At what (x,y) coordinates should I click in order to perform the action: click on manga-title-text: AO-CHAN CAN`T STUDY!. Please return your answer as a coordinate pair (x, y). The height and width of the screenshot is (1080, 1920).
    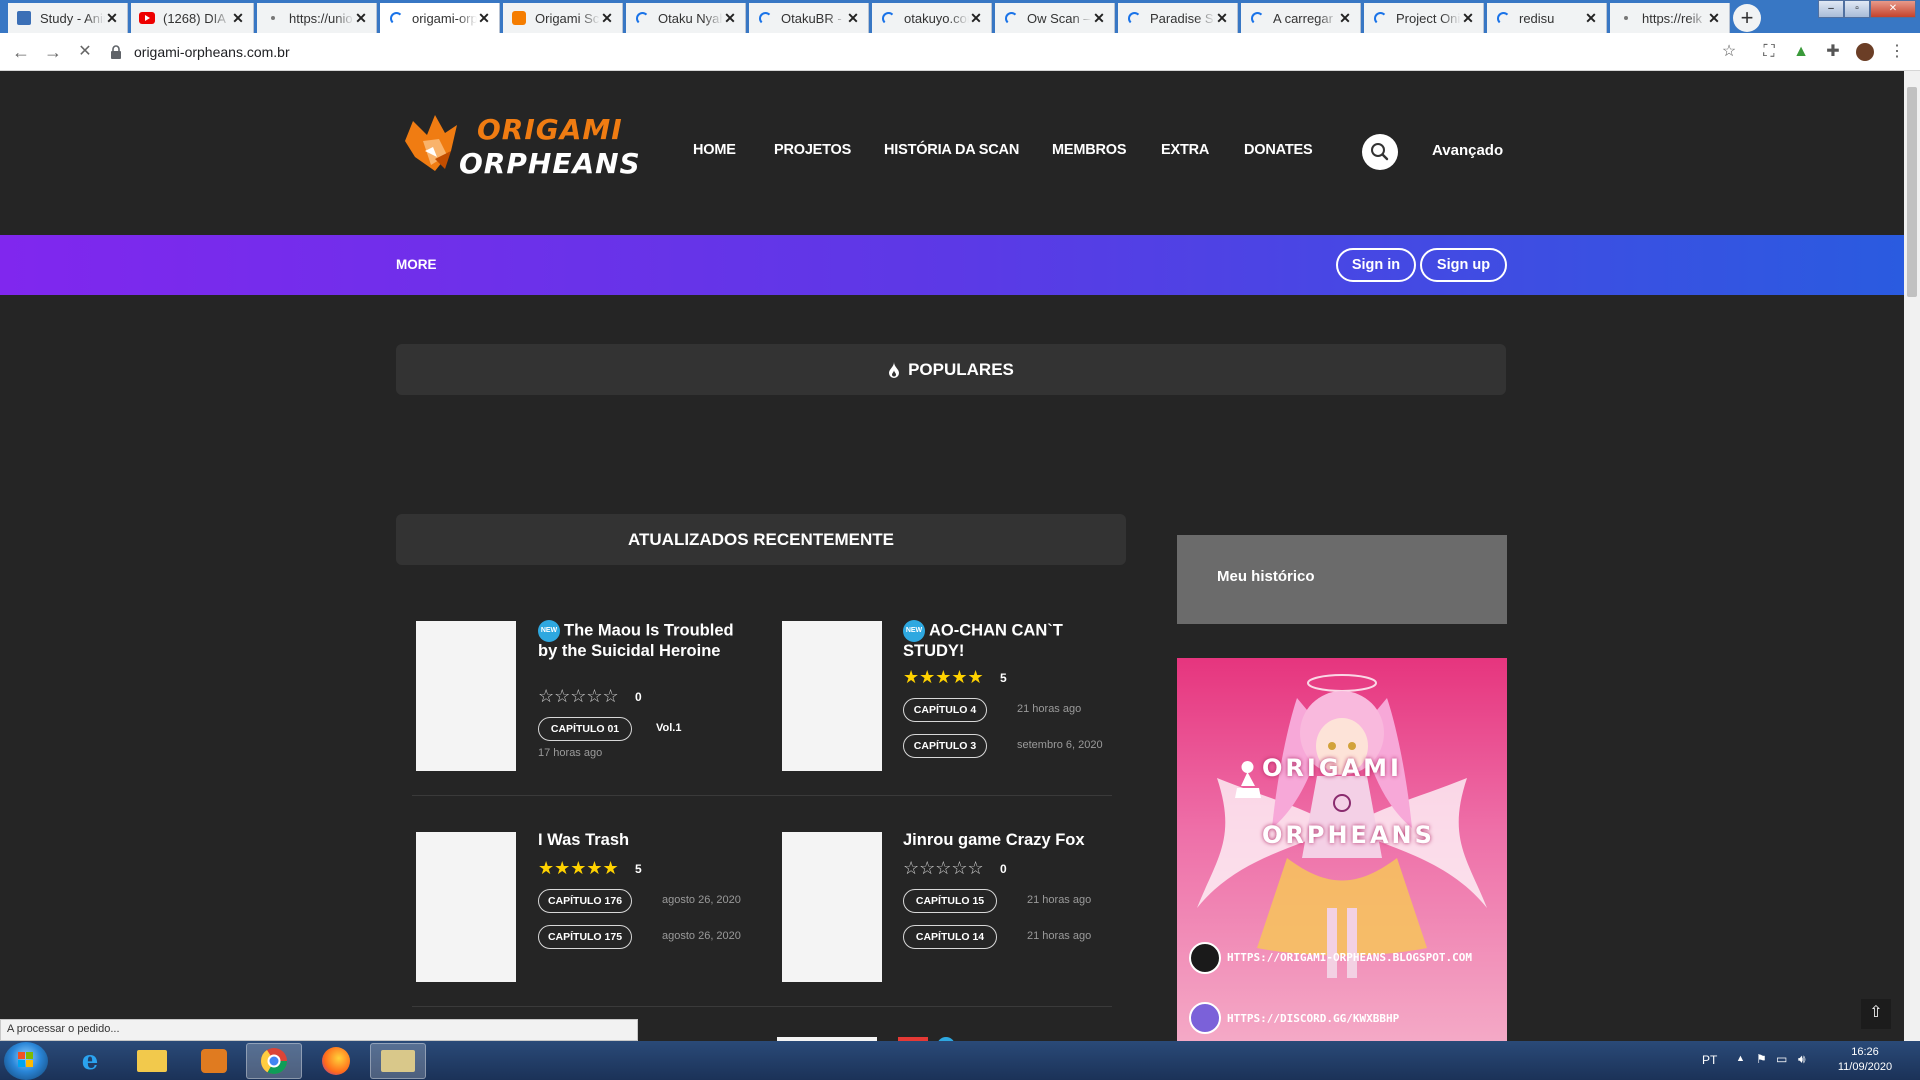
    Looking at the image, I should click on (983, 640).